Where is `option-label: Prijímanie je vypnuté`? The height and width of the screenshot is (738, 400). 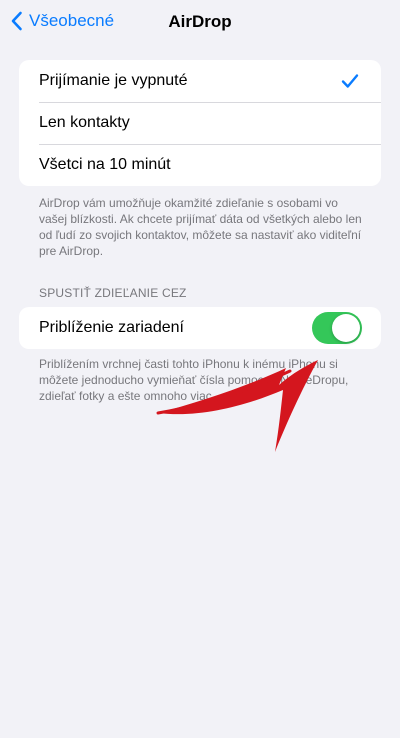 option-label: Prijímanie je vypnuté is located at coordinates (113, 80).